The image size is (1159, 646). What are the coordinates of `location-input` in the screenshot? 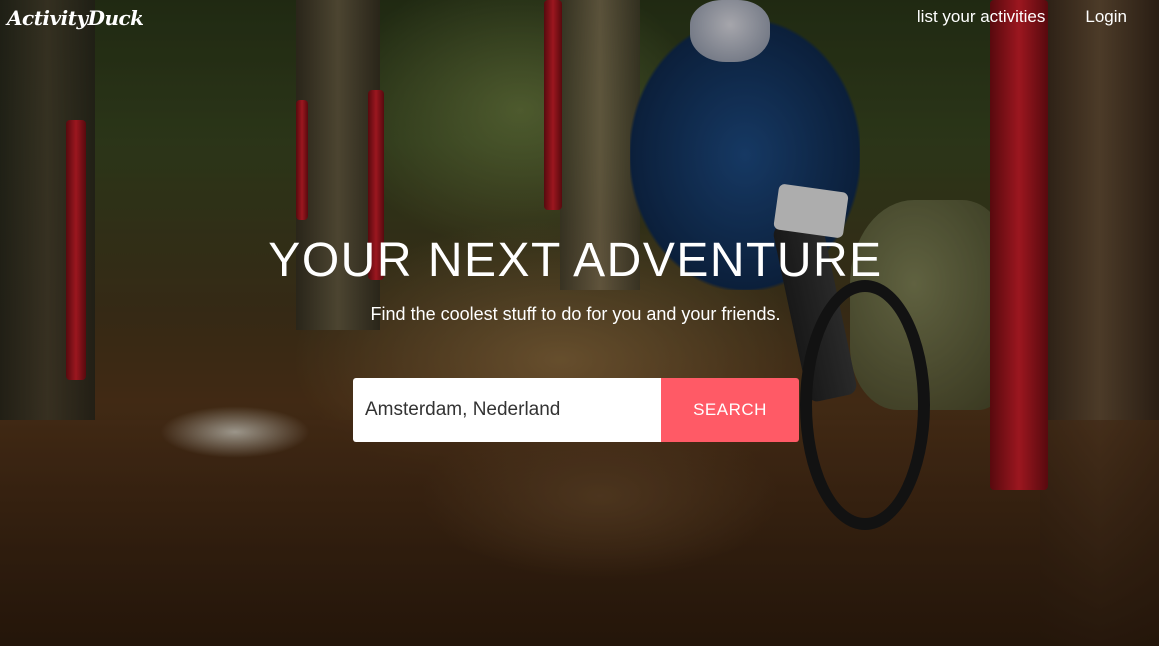 It's located at (507, 410).